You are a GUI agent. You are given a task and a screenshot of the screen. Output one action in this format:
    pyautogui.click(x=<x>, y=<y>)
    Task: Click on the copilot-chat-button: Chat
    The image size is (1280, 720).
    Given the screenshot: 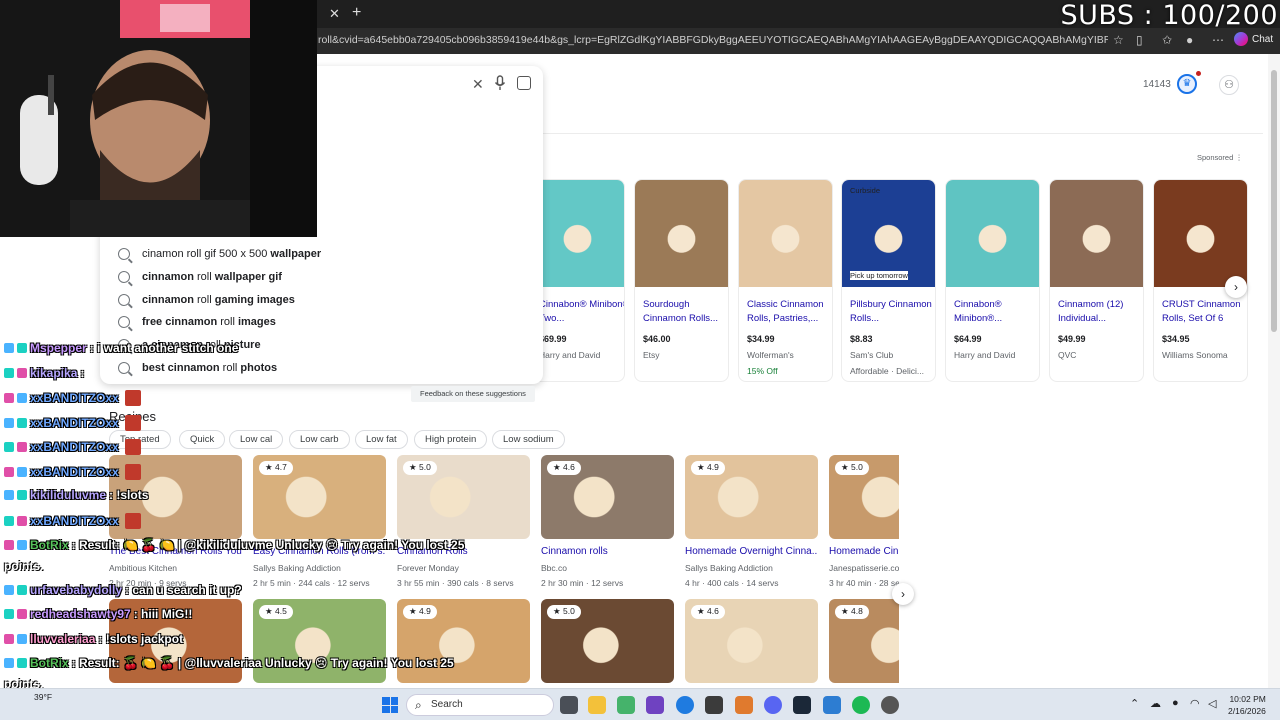 What is the action you would take?
    pyautogui.click(x=1253, y=39)
    